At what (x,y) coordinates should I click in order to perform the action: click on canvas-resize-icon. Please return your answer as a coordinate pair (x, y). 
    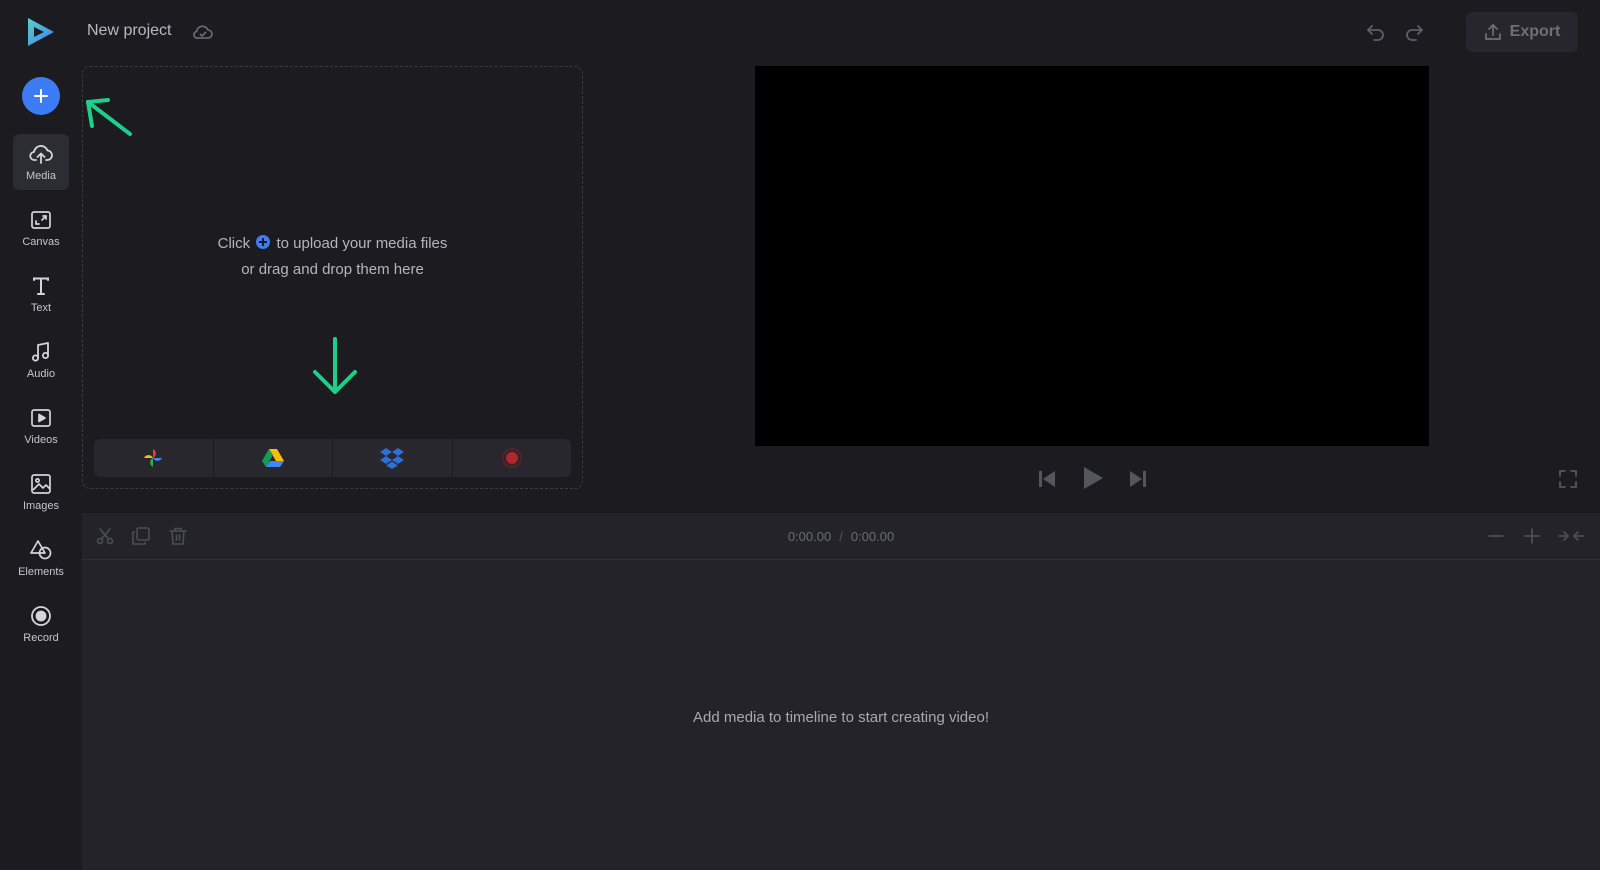
    Looking at the image, I should click on (41, 219).